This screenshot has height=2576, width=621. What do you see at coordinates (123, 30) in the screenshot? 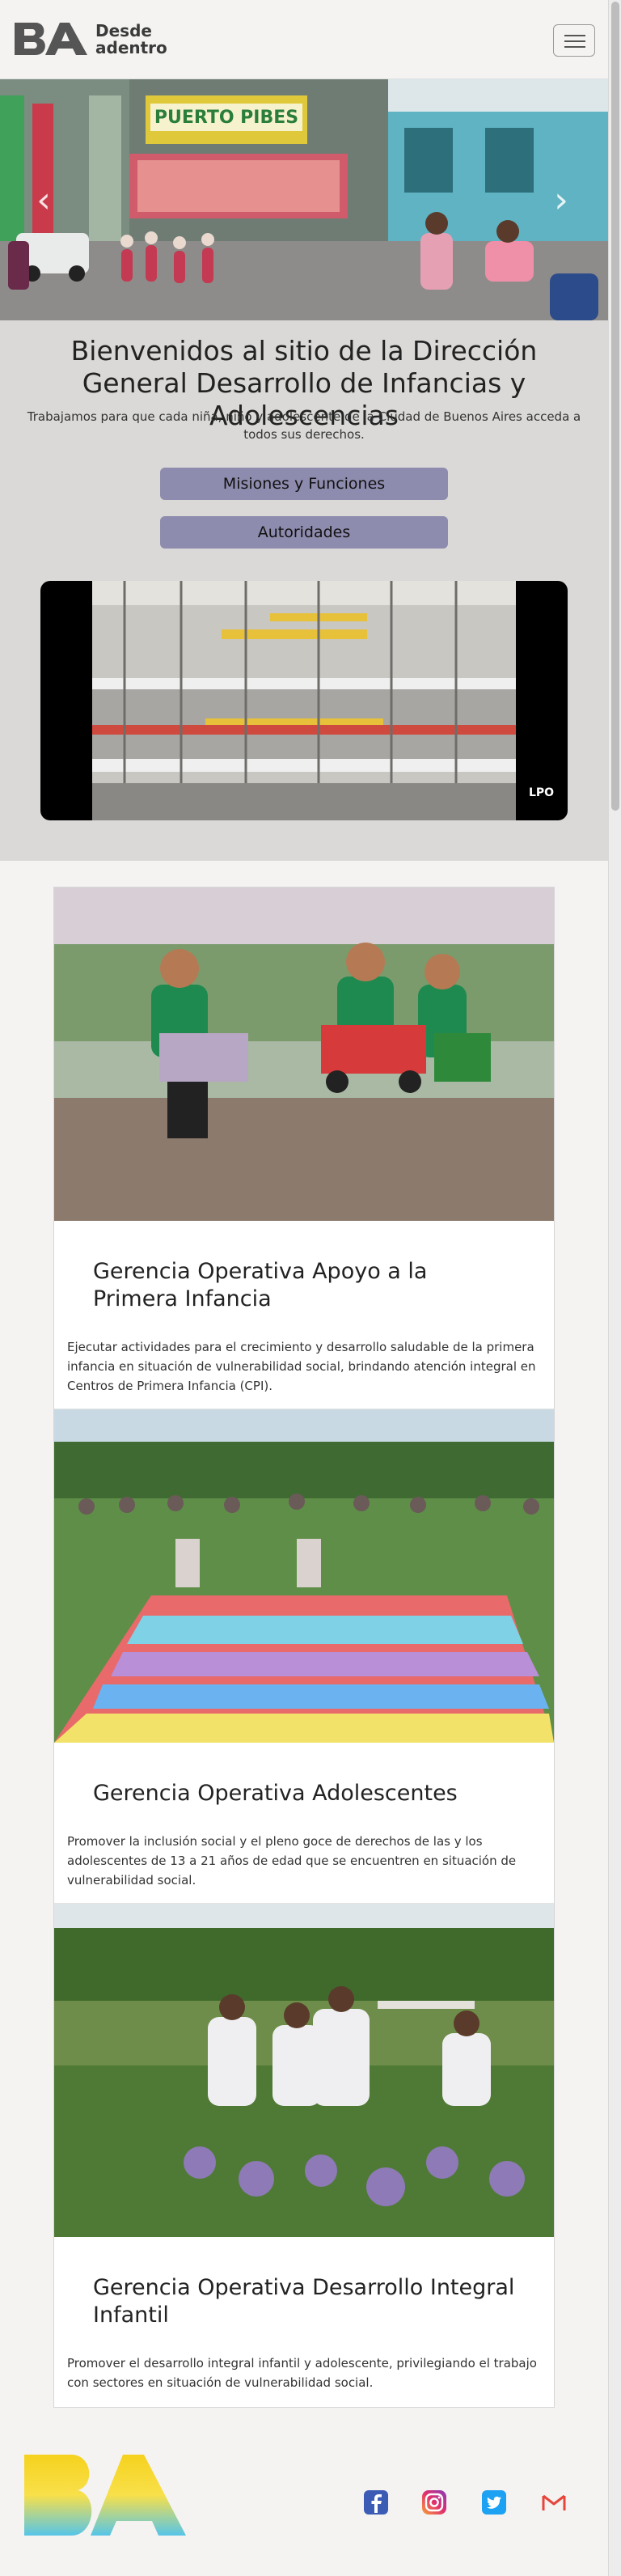
I see `brand-line-1: Desde` at bounding box center [123, 30].